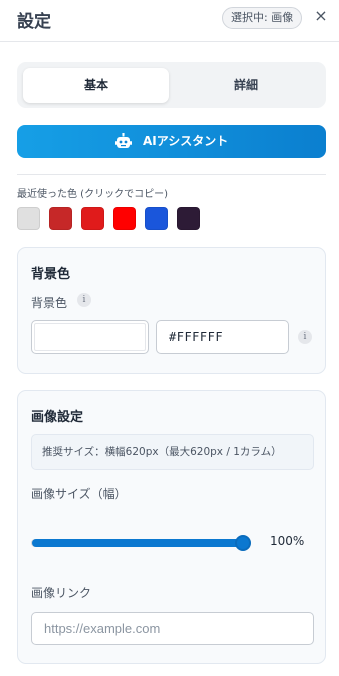 The image size is (339, 676). What do you see at coordinates (92, 194) in the screenshot?
I see `recent-colors-label: 最近使った色 (クリックでコピー)` at bounding box center [92, 194].